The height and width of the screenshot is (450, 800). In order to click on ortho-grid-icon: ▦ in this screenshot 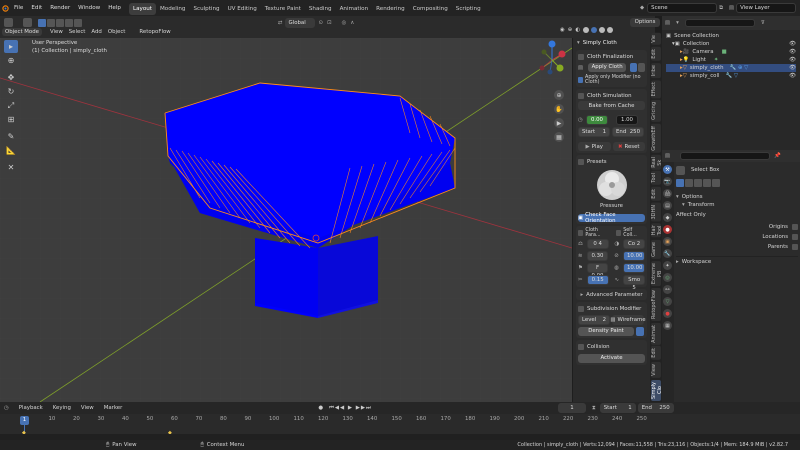, I will do `click(559, 137)`.